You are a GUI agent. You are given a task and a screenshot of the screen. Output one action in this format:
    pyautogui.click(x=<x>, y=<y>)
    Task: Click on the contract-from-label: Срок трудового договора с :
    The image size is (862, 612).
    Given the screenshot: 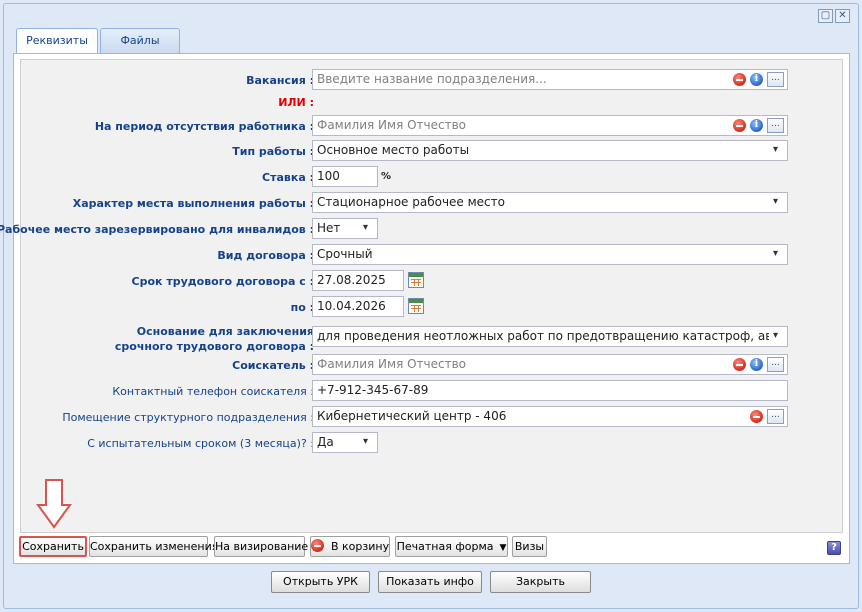 What is the action you would take?
    pyautogui.click(x=222, y=281)
    